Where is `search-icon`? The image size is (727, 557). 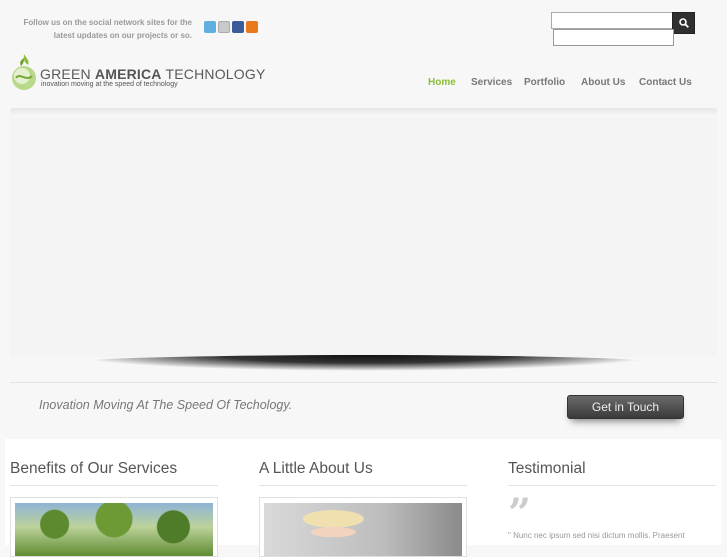 search-icon is located at coordinates (684, 23).